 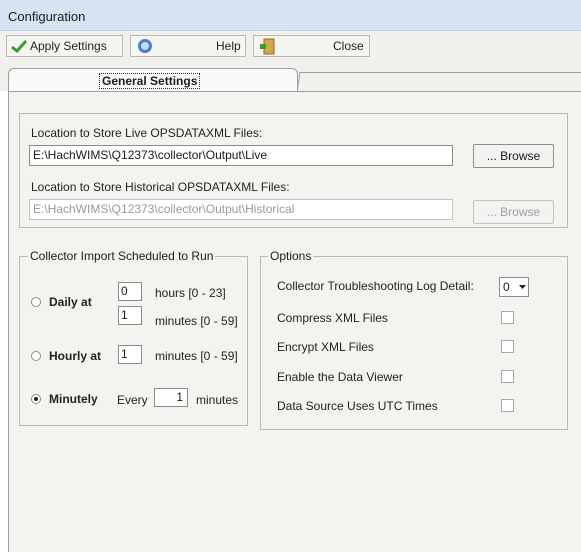 What do you see at coordinates (122, 256) in the screenshot?
I see `schedule-legend: Collector Import Scheduled to Run` at bounding box center [122, 256].